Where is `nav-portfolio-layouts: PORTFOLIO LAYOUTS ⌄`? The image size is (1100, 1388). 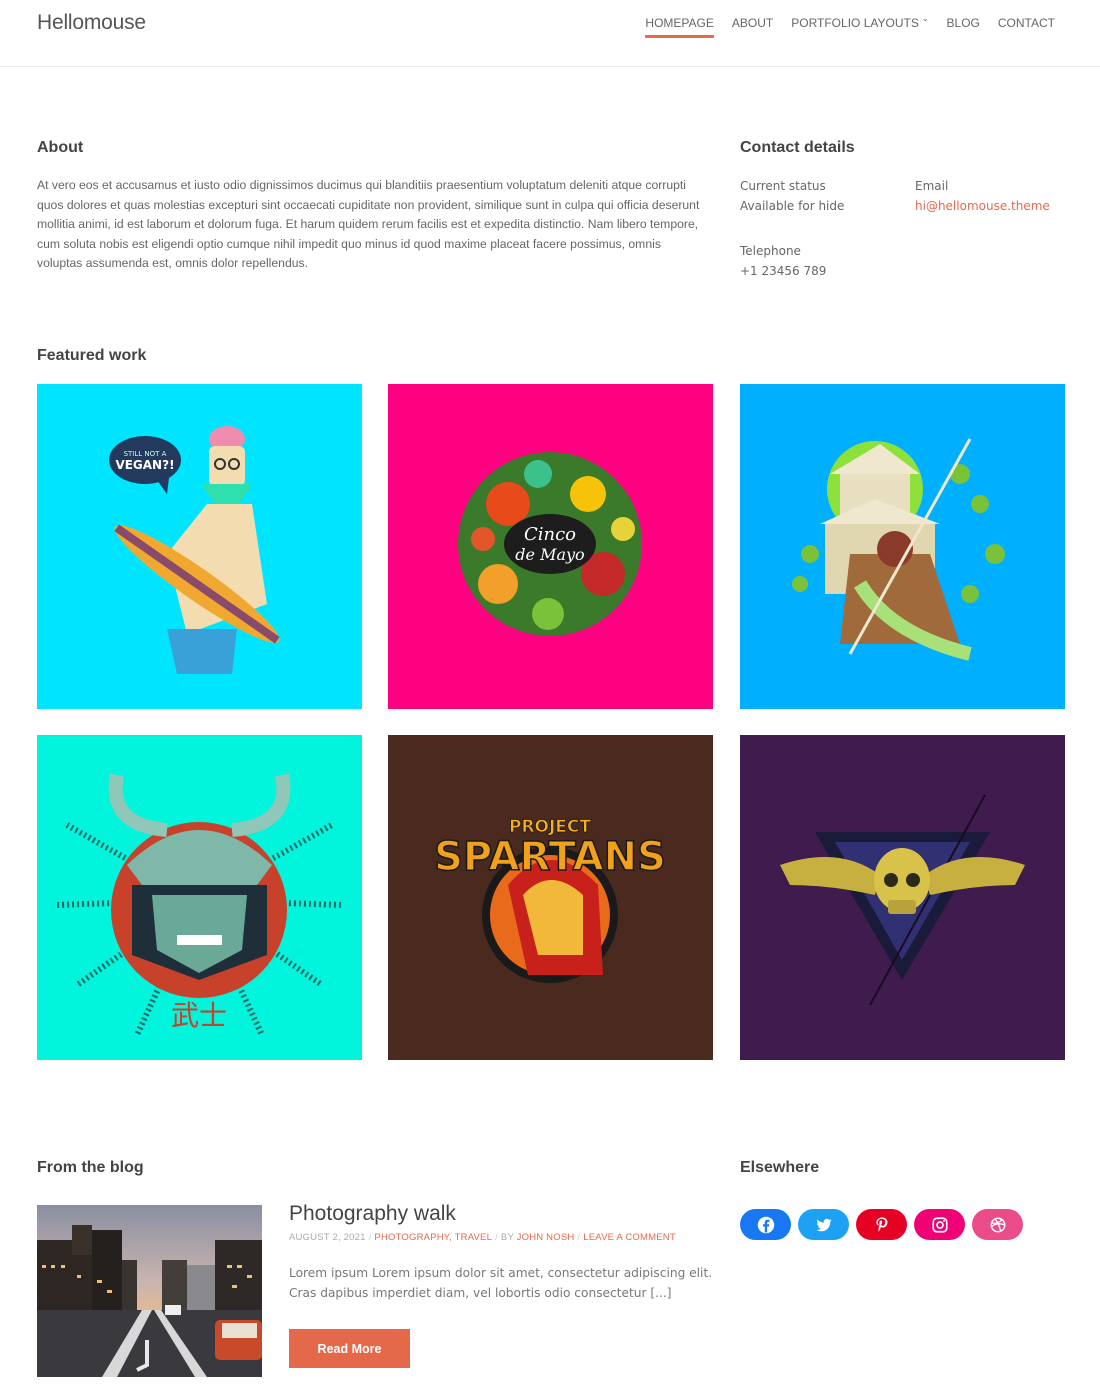 nav-portfolio-layouts: PORTFOLIO LAYOUTS ⌄ is located at coordinates (860, 26).